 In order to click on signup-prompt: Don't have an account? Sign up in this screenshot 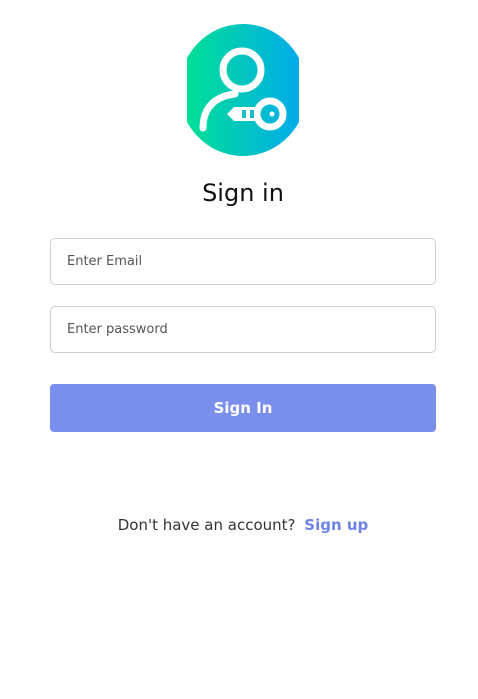, I will do `click(239, 525)`.